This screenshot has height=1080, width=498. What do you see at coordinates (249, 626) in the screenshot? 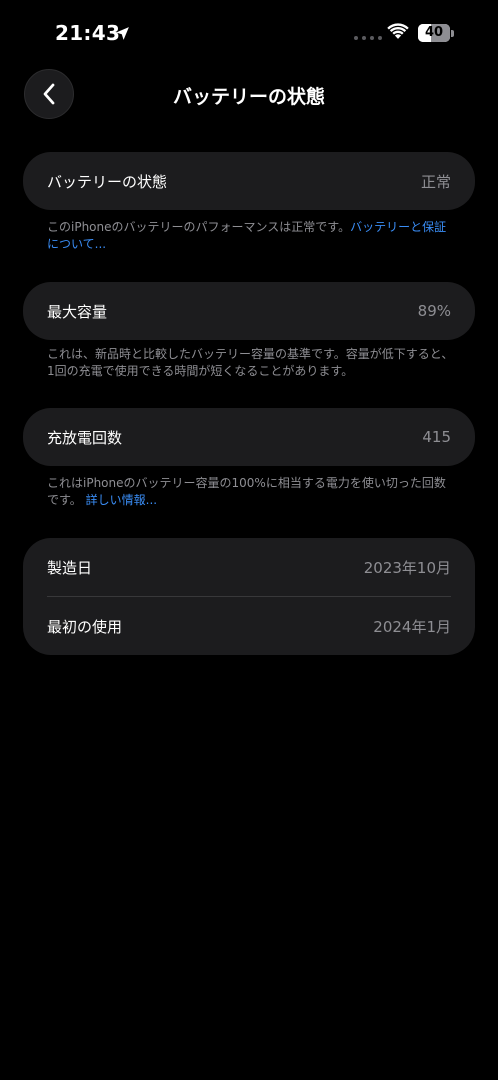
I see `first-use-row: 最初の使用 2024年1月` at bounding box center [249, 626].